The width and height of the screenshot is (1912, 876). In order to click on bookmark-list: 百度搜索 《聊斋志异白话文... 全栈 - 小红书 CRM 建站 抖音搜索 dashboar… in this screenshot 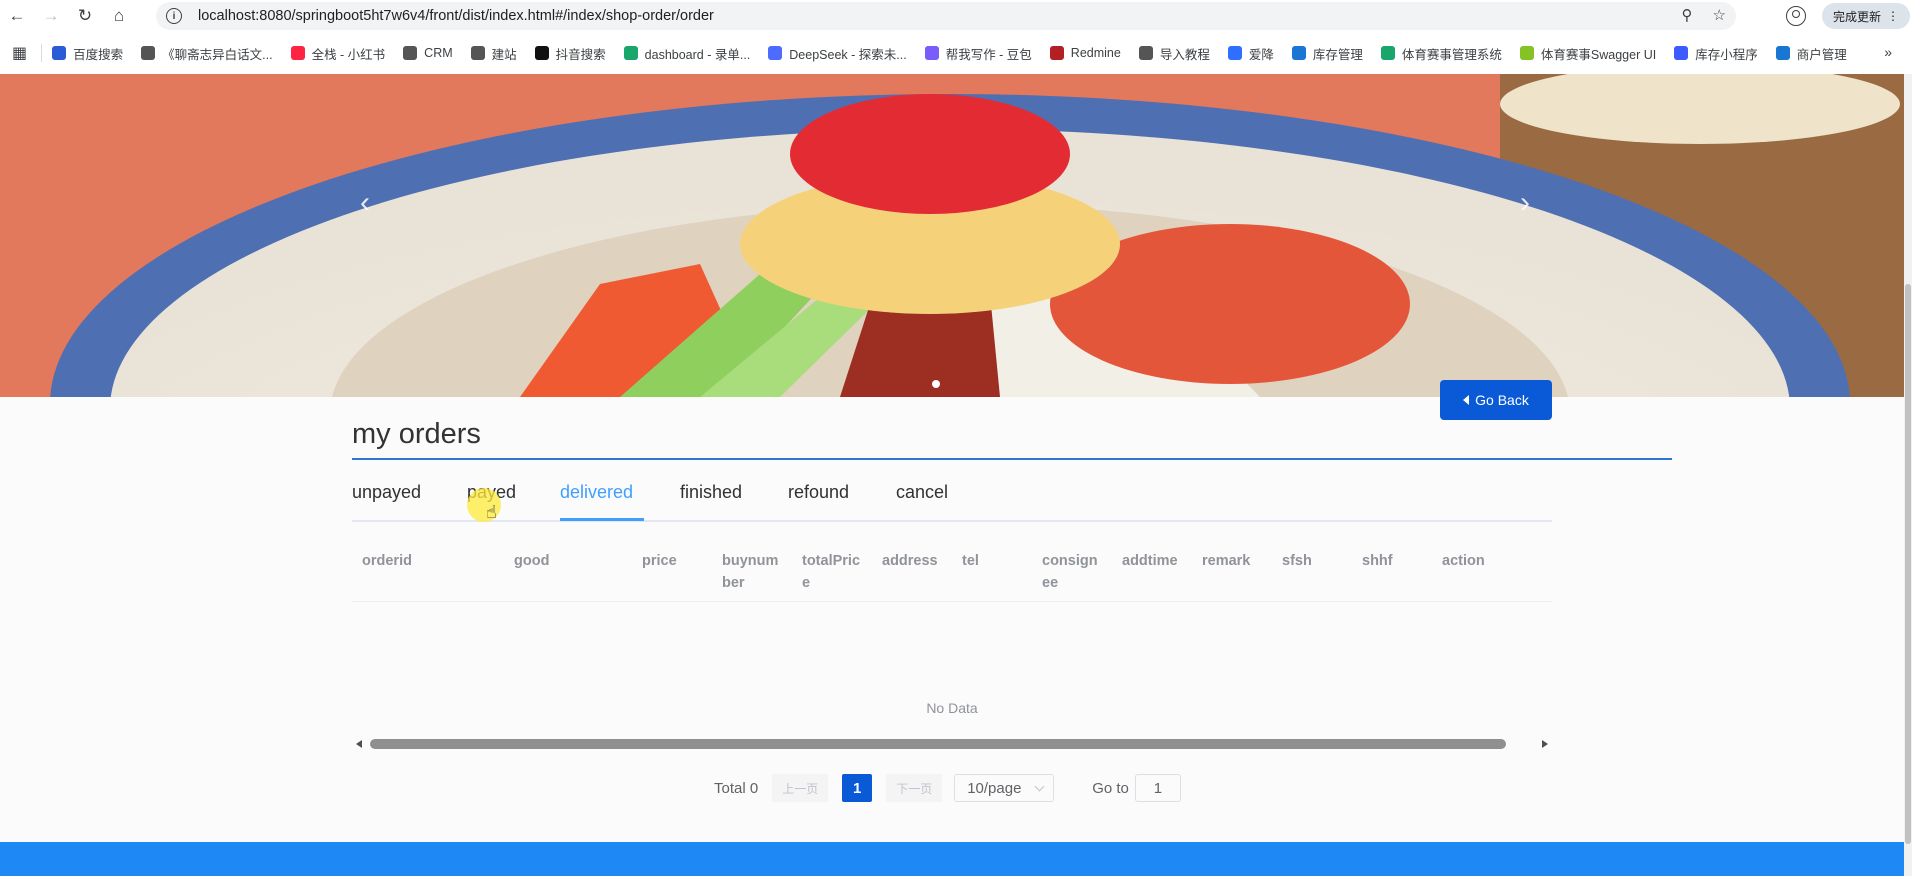, I will do `click(958, 53)`.